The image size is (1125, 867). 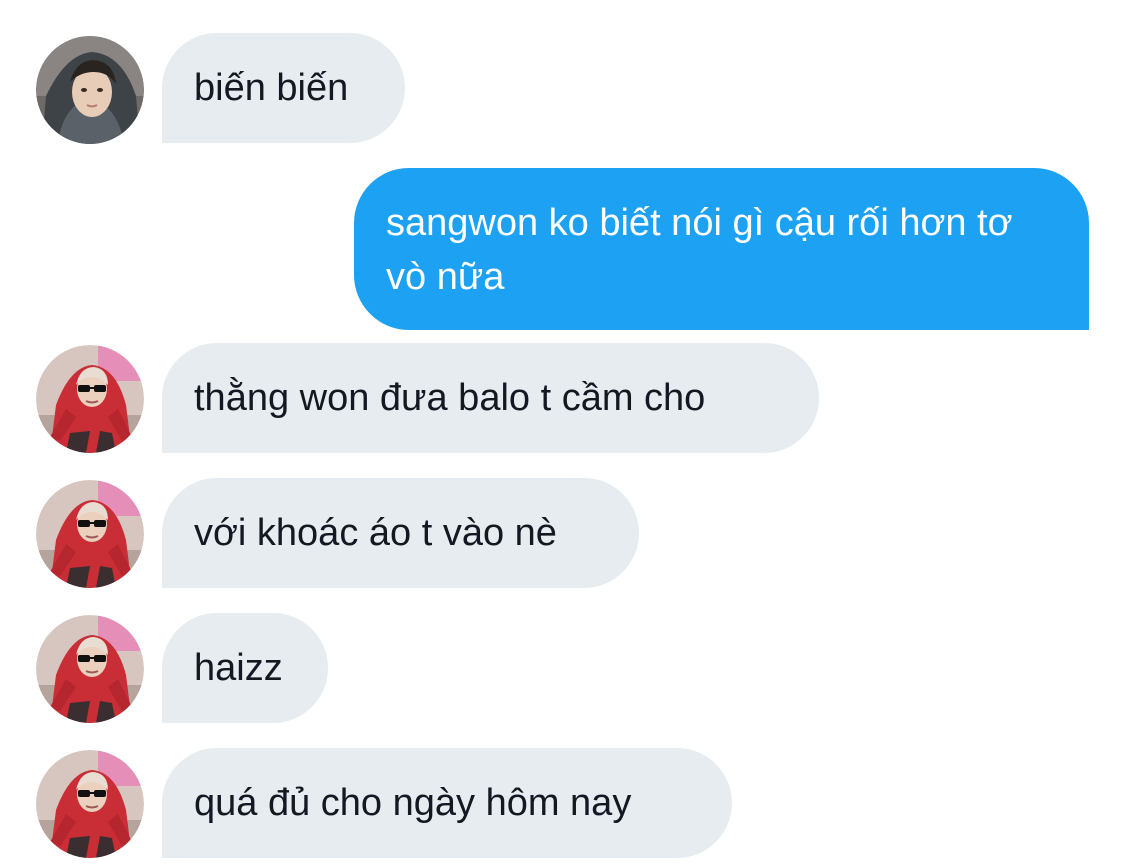 I want to click on message-row: quá đủ cho ngày hôm nay, so click(x=562, y=803).